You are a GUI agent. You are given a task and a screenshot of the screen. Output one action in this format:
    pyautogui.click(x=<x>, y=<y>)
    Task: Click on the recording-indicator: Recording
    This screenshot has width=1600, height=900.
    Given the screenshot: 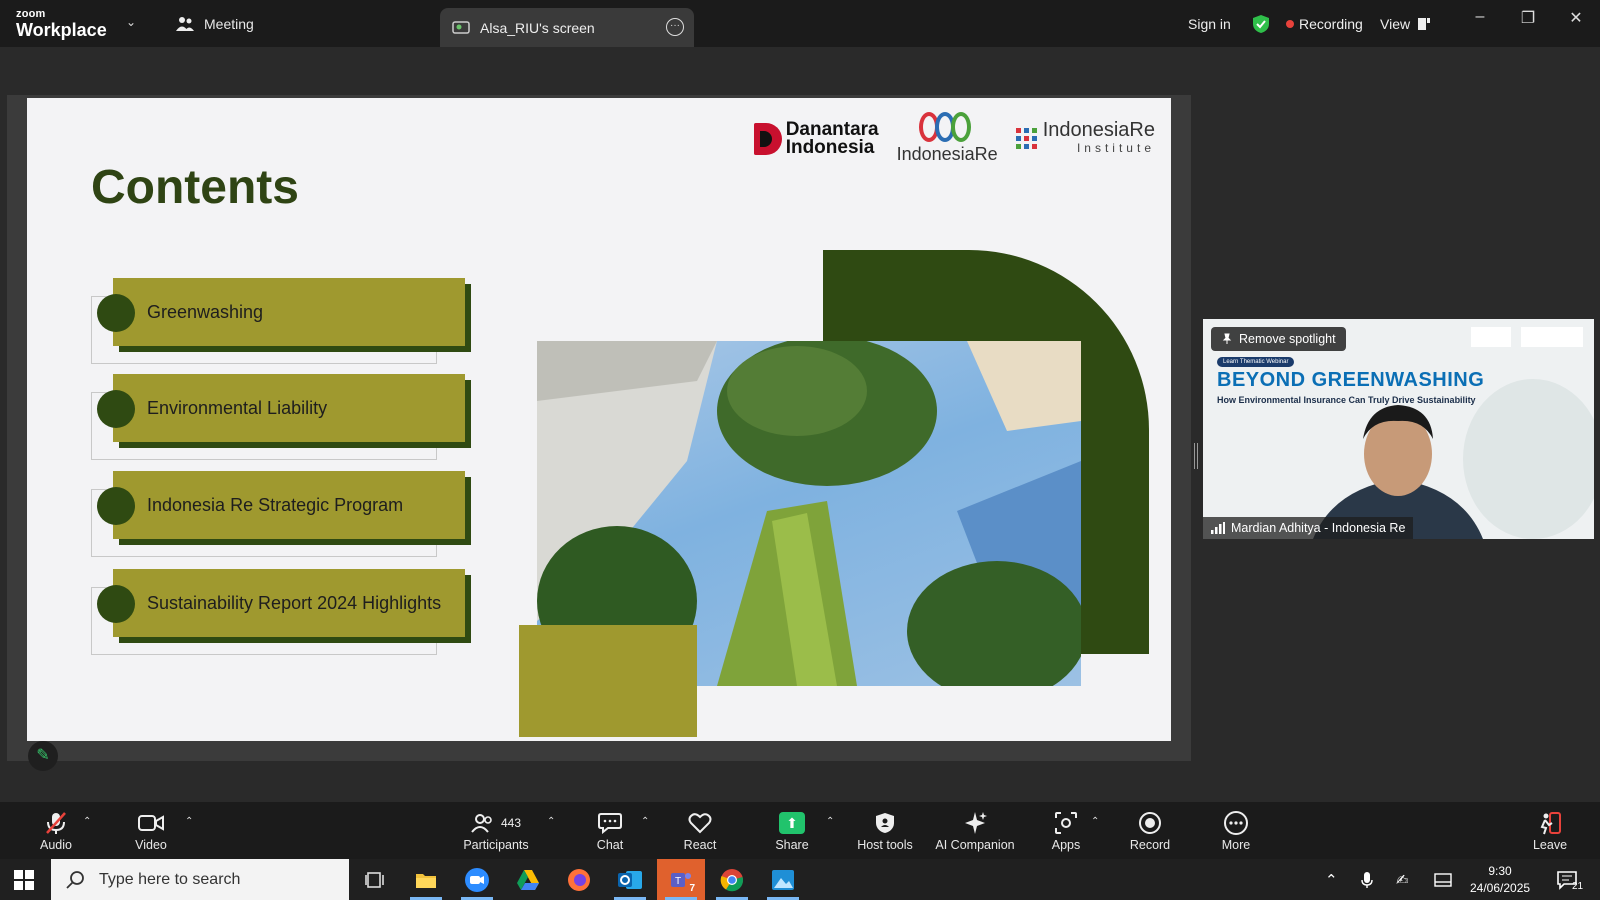 What is the action you would take?
    pyautogui.click(x=1324, y=24)
    